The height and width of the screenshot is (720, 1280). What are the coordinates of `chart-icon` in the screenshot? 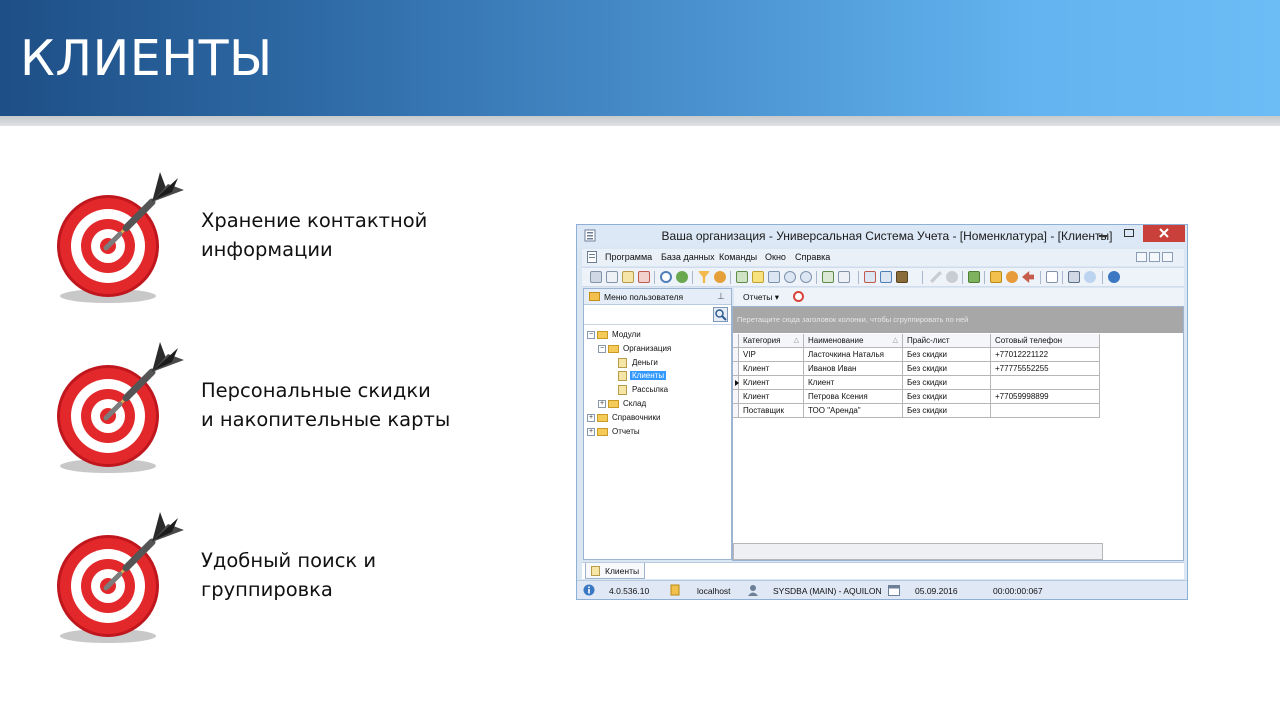 It's located at (974, 277).